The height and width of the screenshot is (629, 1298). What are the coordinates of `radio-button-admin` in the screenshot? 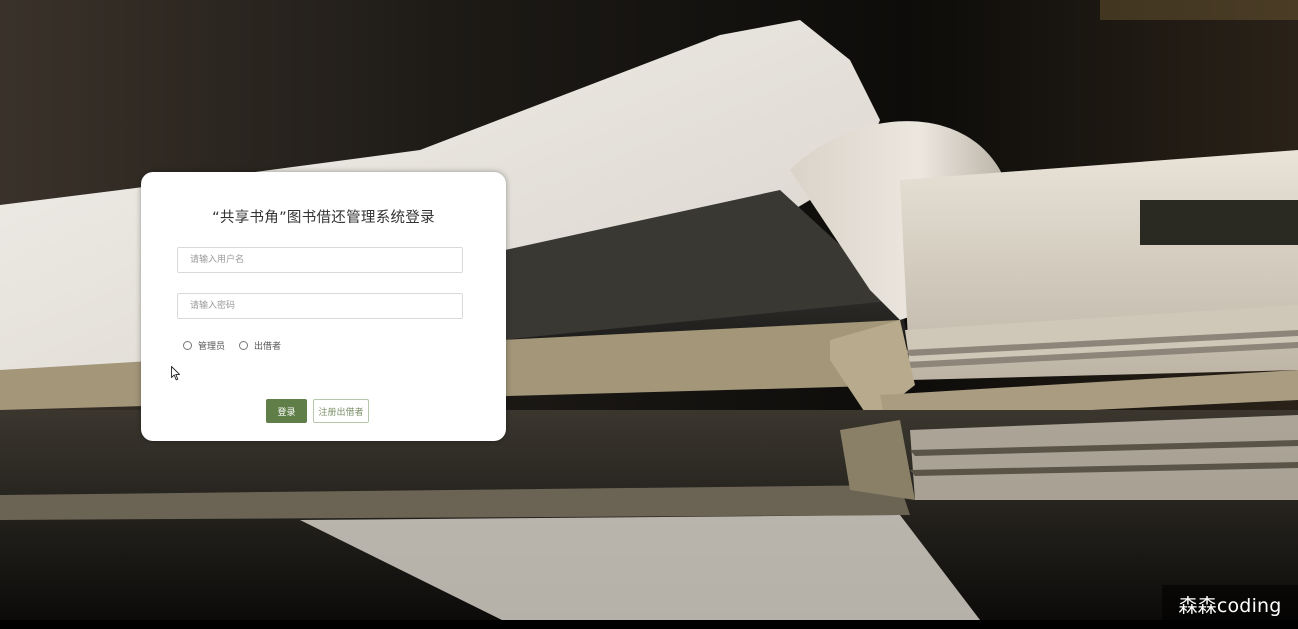 It's located at (187, 345).